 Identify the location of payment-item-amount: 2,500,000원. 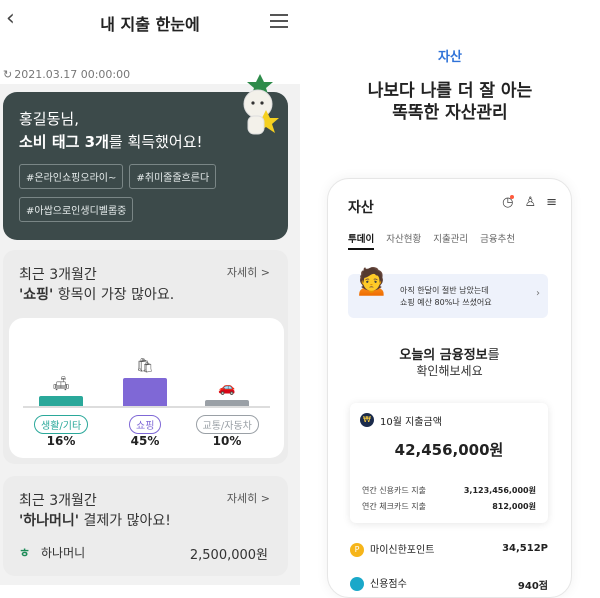
(228, 555).